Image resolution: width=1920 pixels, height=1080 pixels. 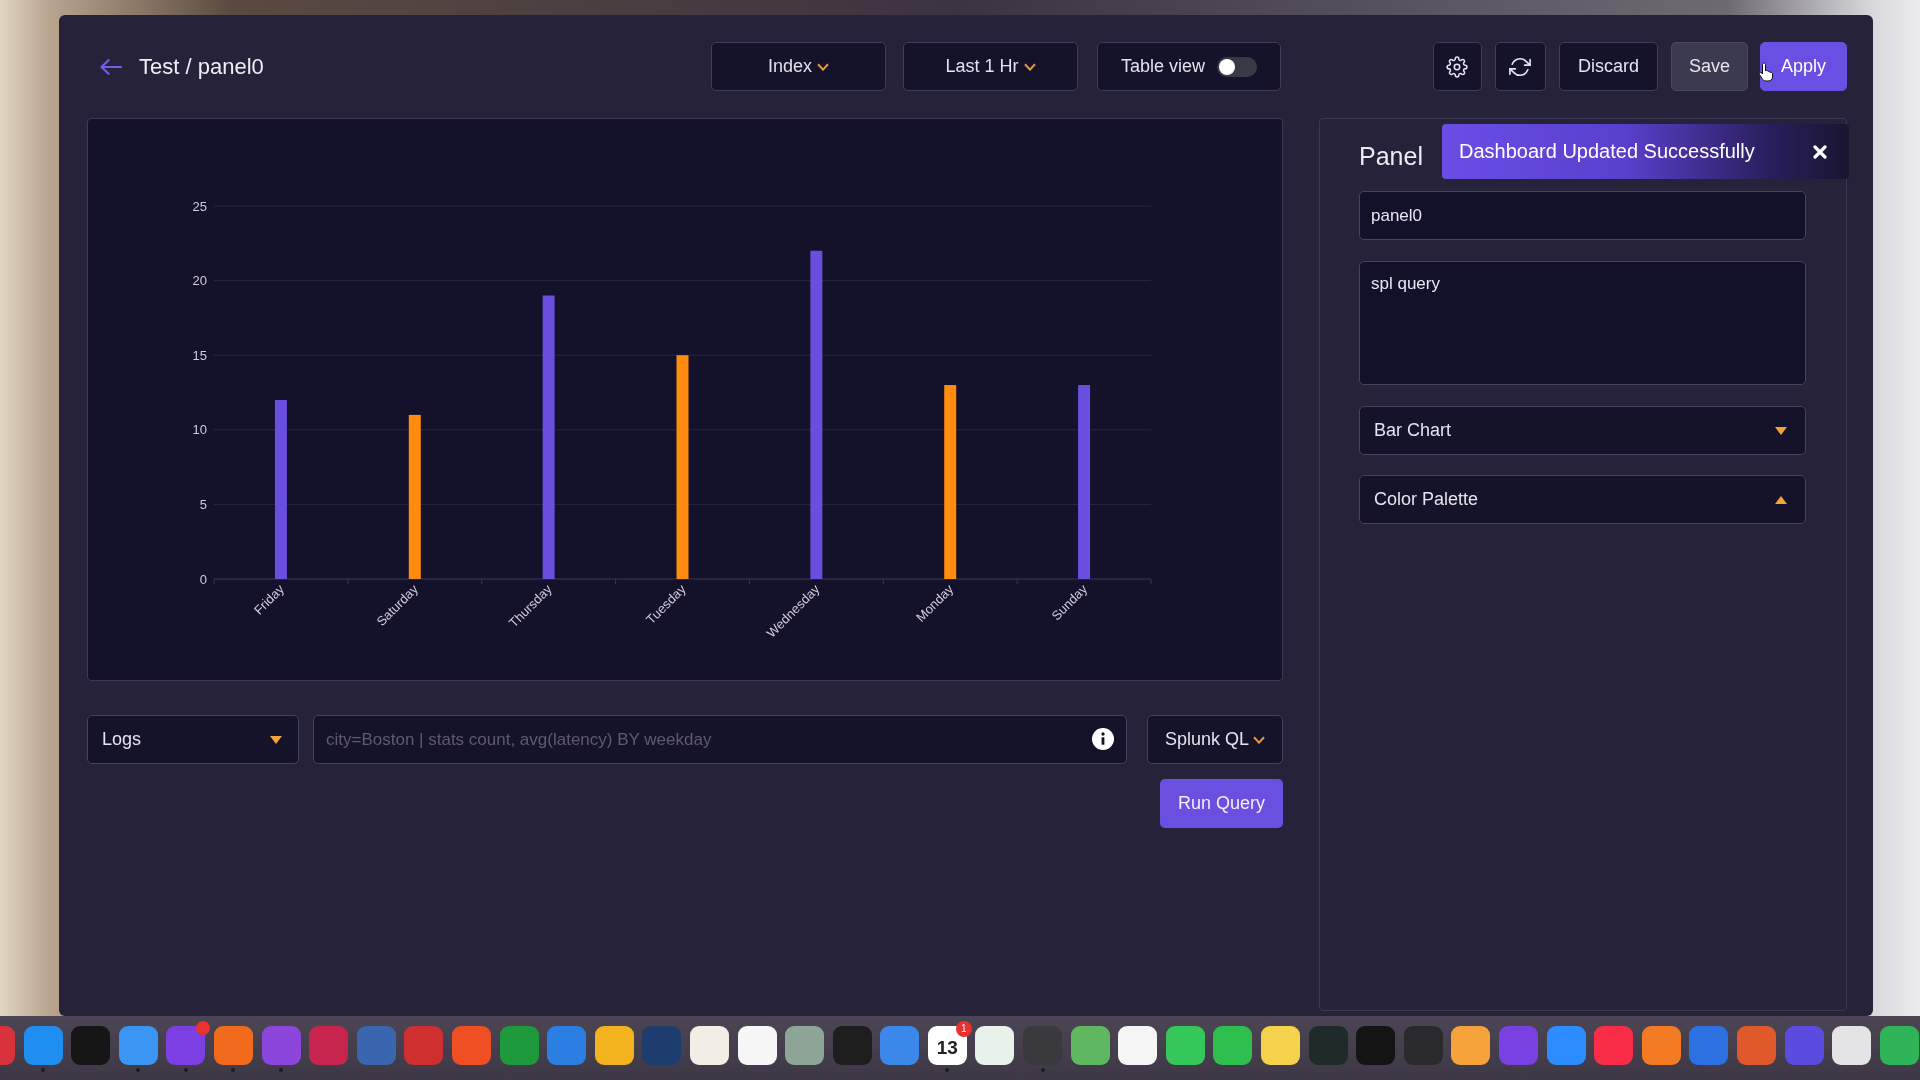 What do you see at coordinates (1803, 66) in the screenshot?
I see `primary-button: Apply` at bounding box center [1803, 66].